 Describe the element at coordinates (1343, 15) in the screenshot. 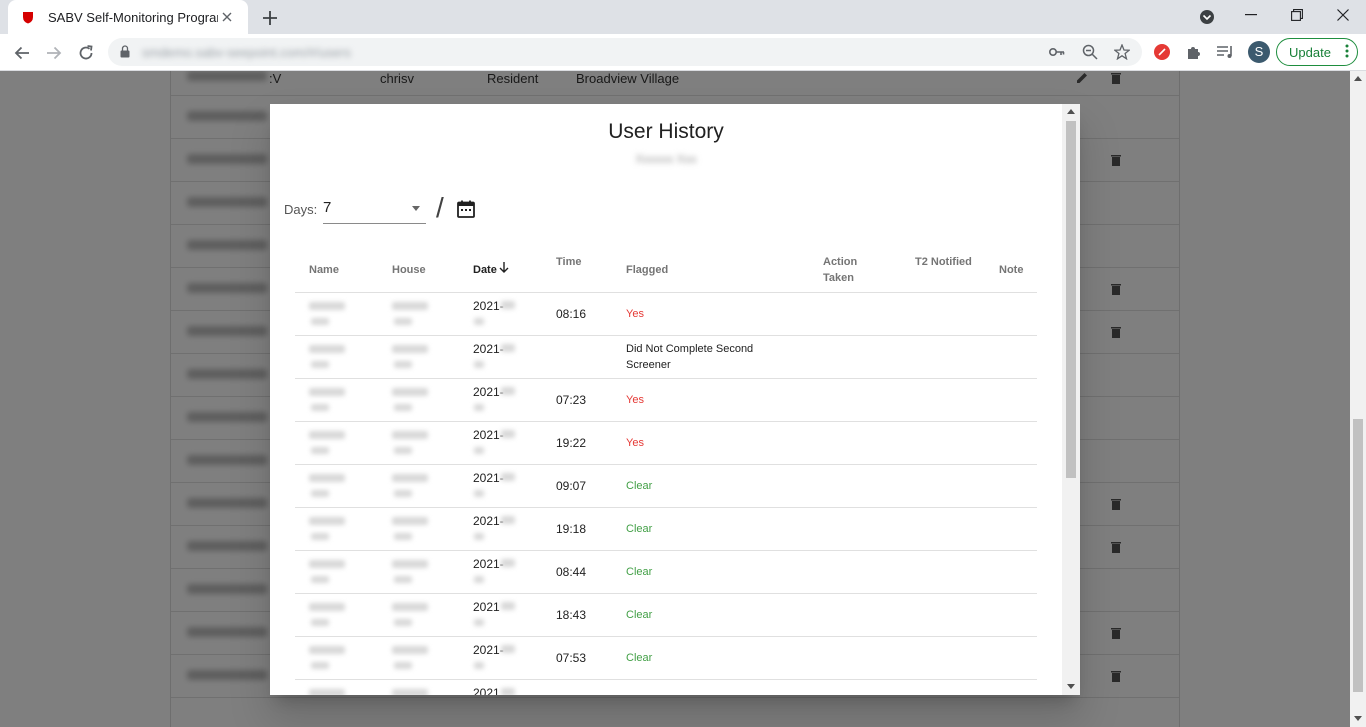

I see `window-close-icon` at that location.